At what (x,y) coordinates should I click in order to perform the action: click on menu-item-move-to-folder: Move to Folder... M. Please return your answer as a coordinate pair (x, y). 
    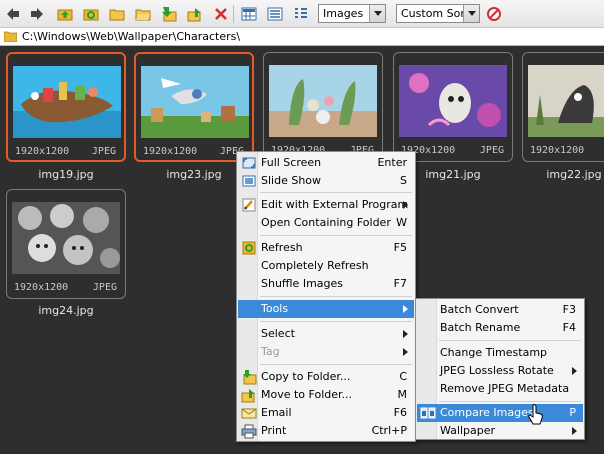
    Looking at the image, I should click on (326, 395).